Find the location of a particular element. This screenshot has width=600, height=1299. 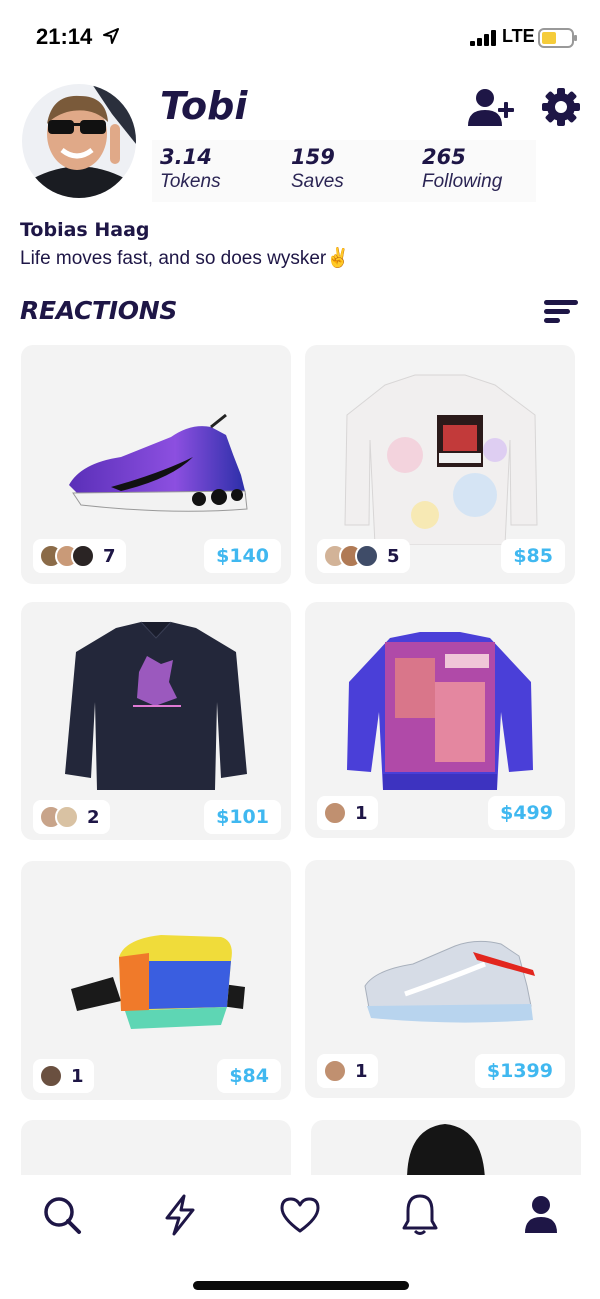

bottom-tab-bar is located at coordinates (300, 1237).